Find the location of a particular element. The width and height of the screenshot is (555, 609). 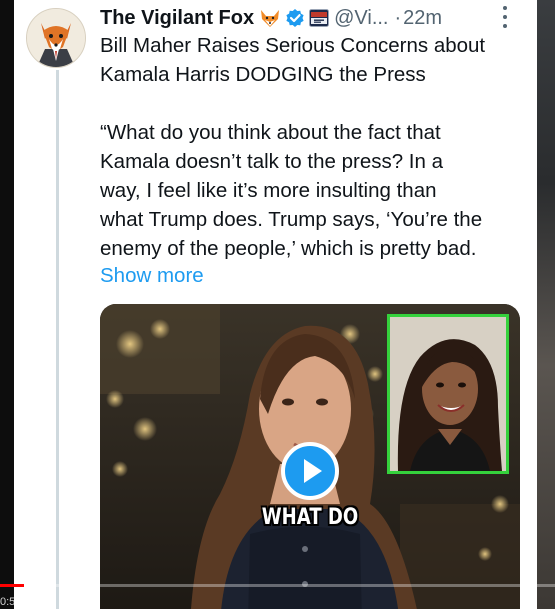

tweet-text-line: “What do you think about the fact that is located at coordinates (270, 132).